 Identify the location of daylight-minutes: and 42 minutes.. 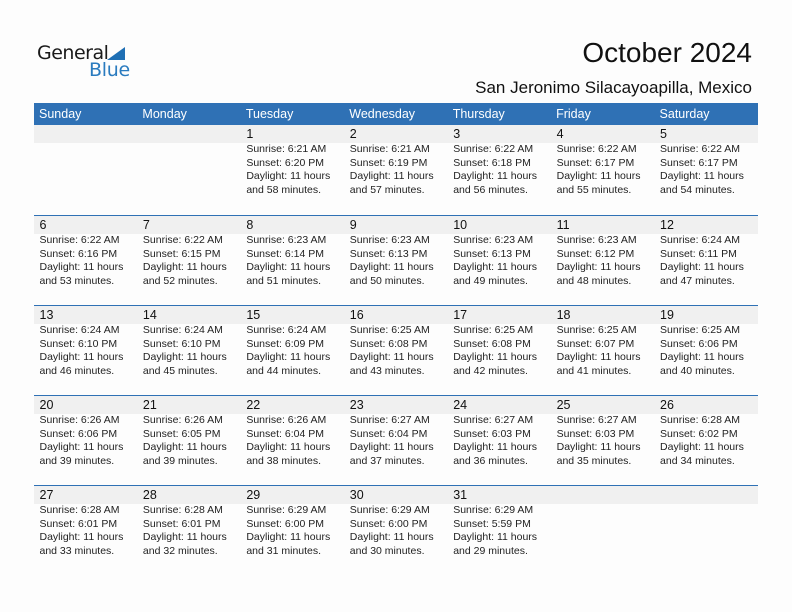
(490, 370).